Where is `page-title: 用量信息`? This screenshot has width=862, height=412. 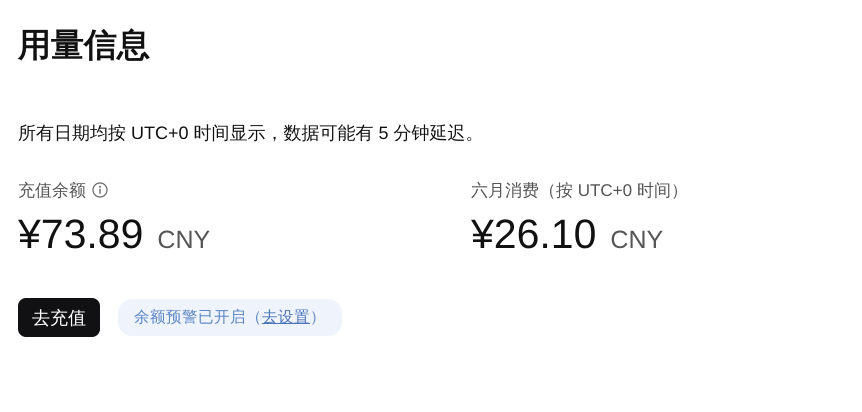
page-title: 用量信息 is located at coordinates (84, 45).